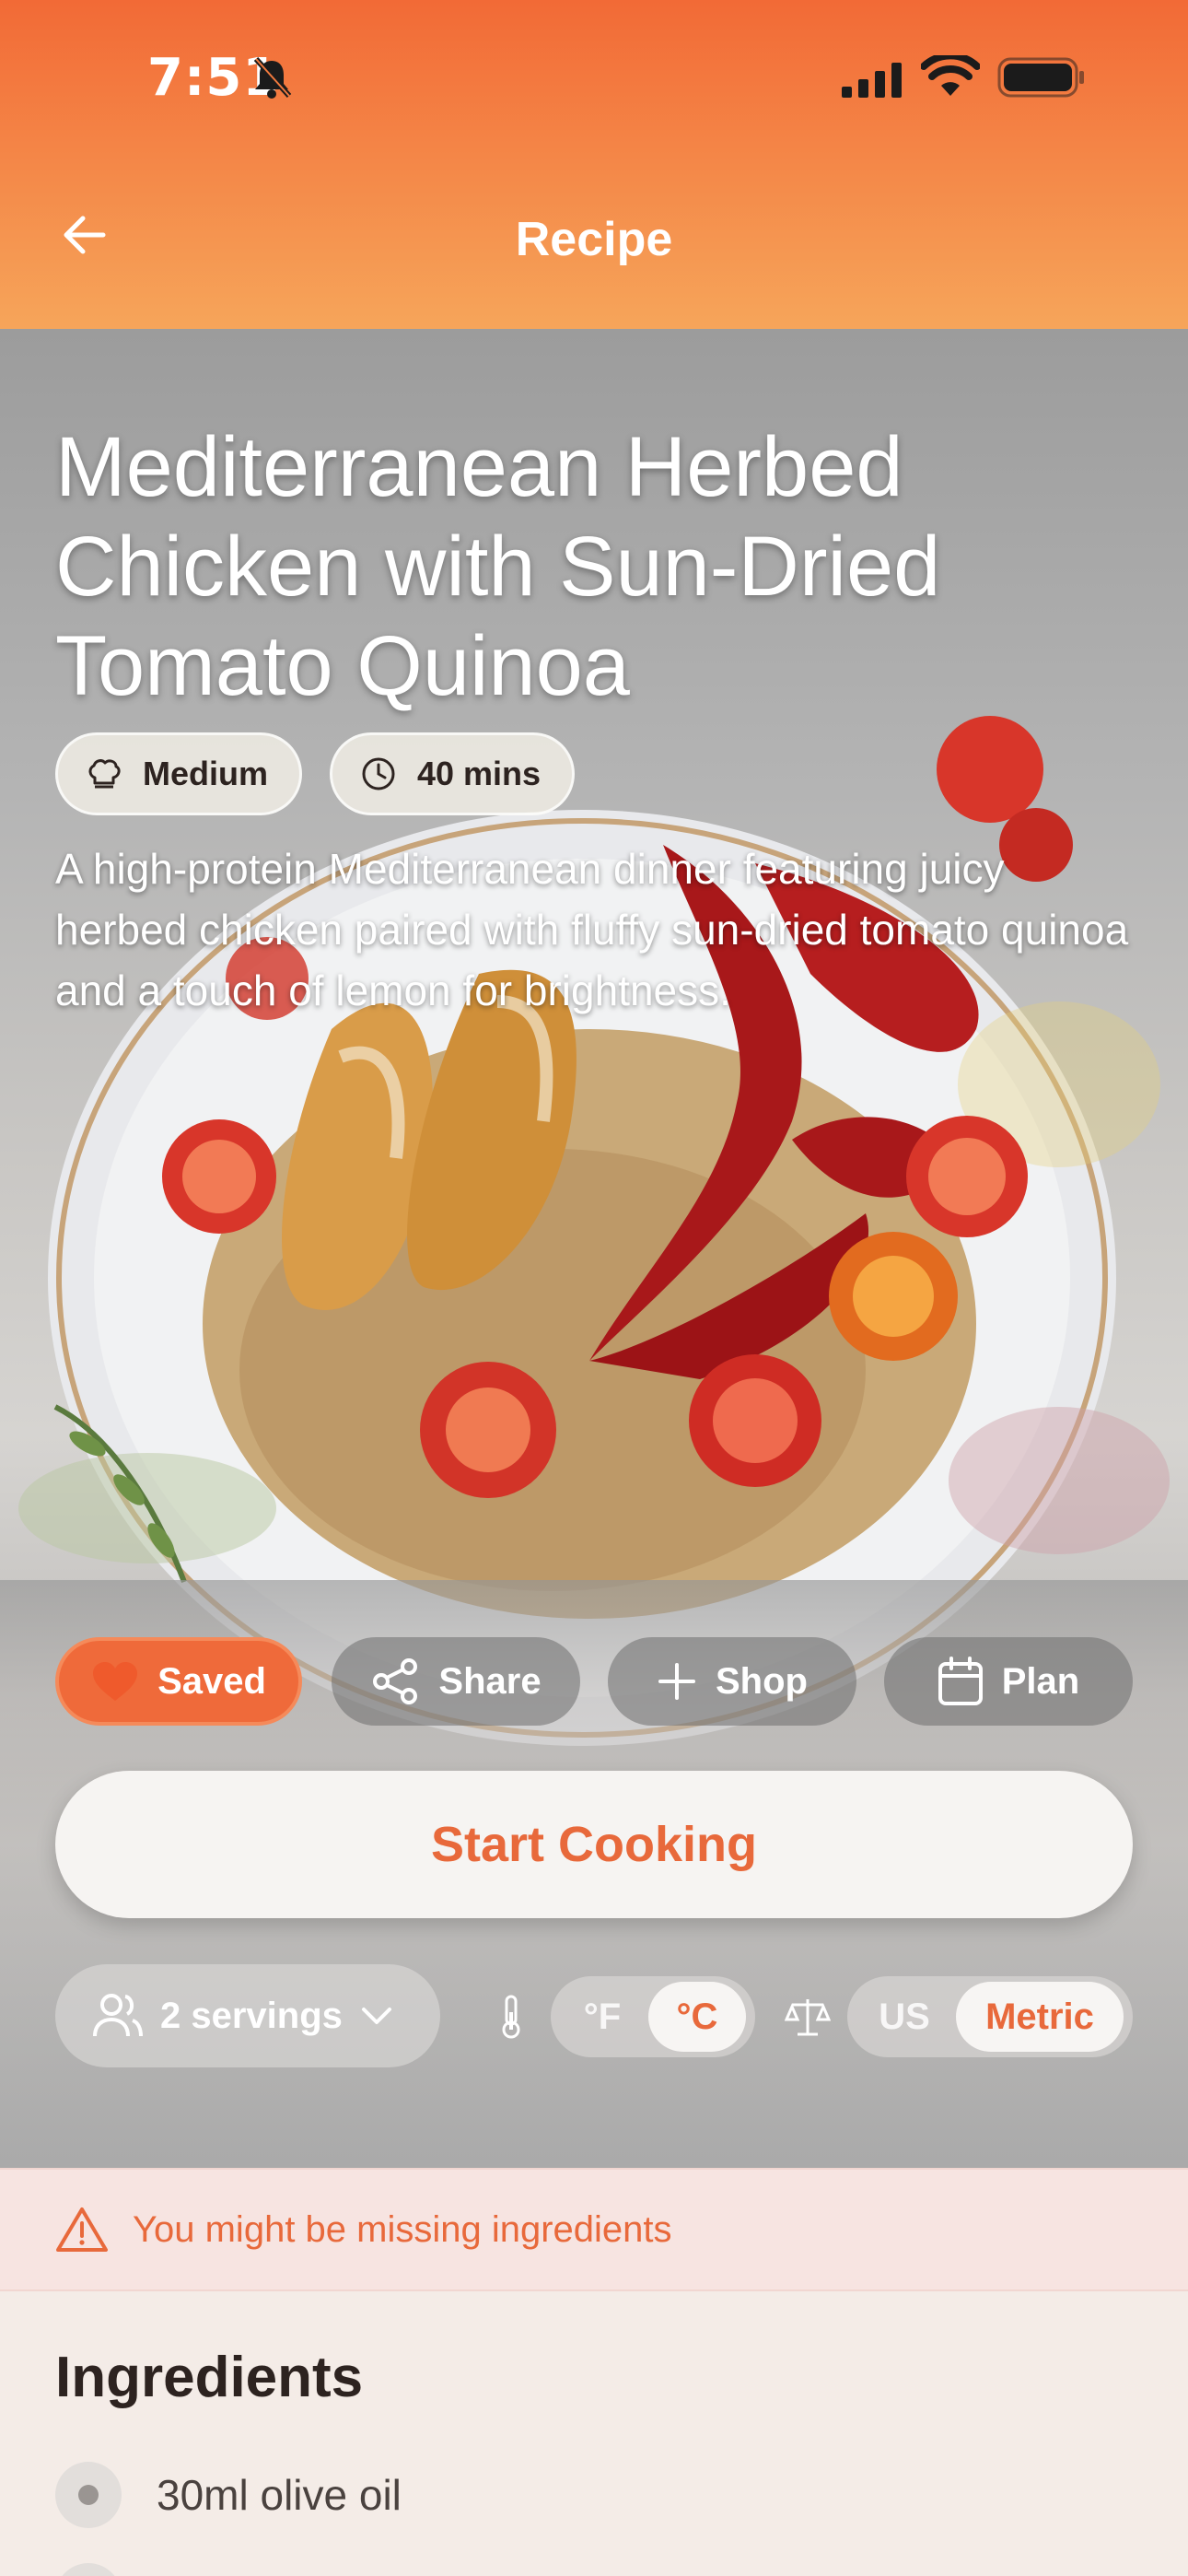 The width and height of the screenshot is (1188, 2576). What do you see at coordinates (594, 1844) in the screenshot?
I see `start-cooking-button: Start Cooking` at bounding box center [594, 1844].